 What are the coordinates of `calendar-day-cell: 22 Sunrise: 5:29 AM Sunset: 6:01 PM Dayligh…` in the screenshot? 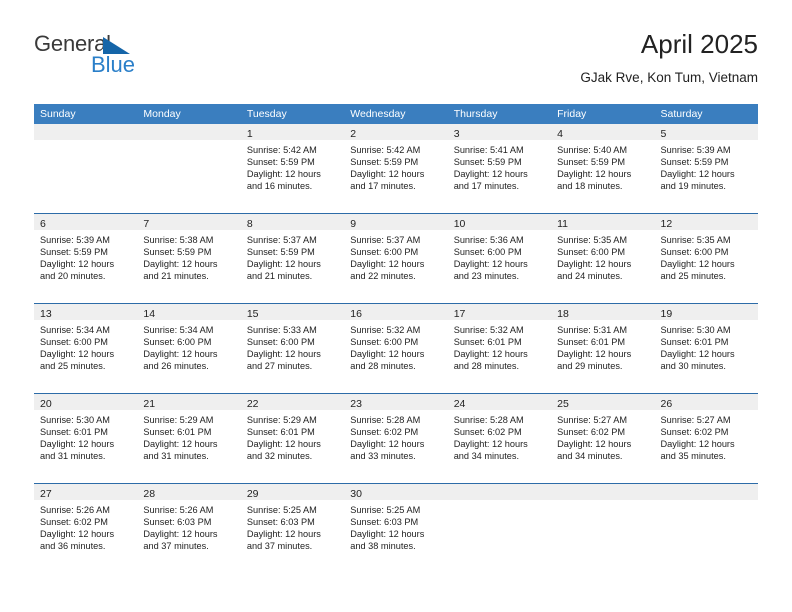 It's located at (292, 438).